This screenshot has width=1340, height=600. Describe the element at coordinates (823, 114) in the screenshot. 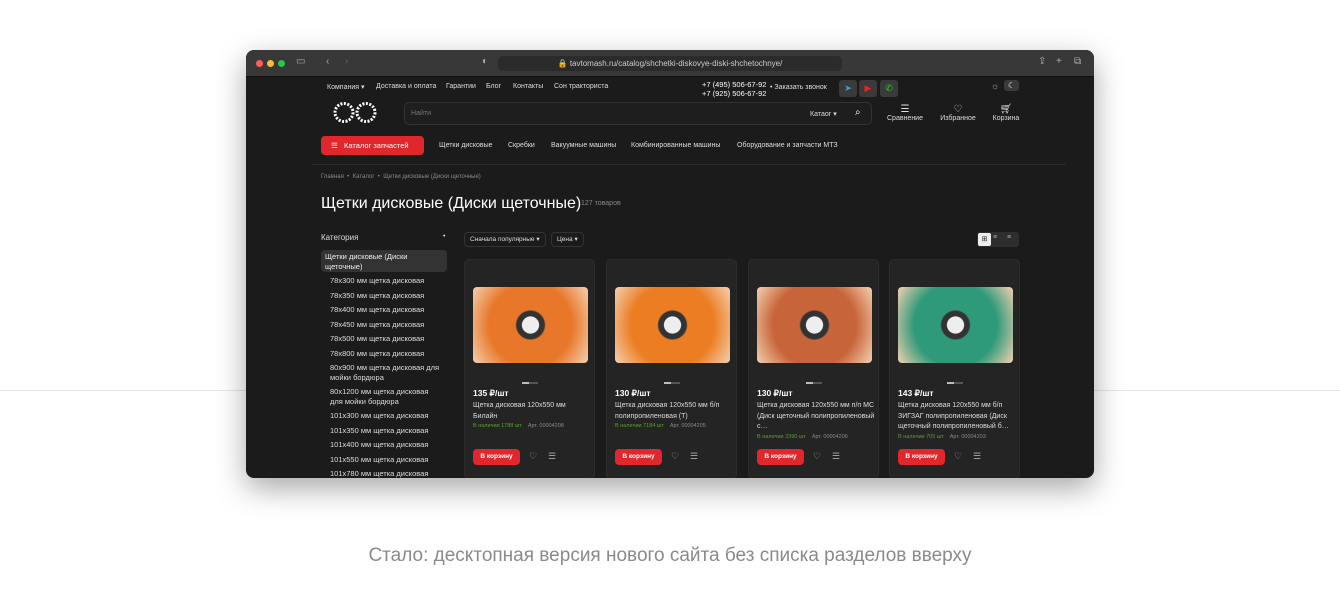

I see `search-scope-select: Катаог ▾` at that location.